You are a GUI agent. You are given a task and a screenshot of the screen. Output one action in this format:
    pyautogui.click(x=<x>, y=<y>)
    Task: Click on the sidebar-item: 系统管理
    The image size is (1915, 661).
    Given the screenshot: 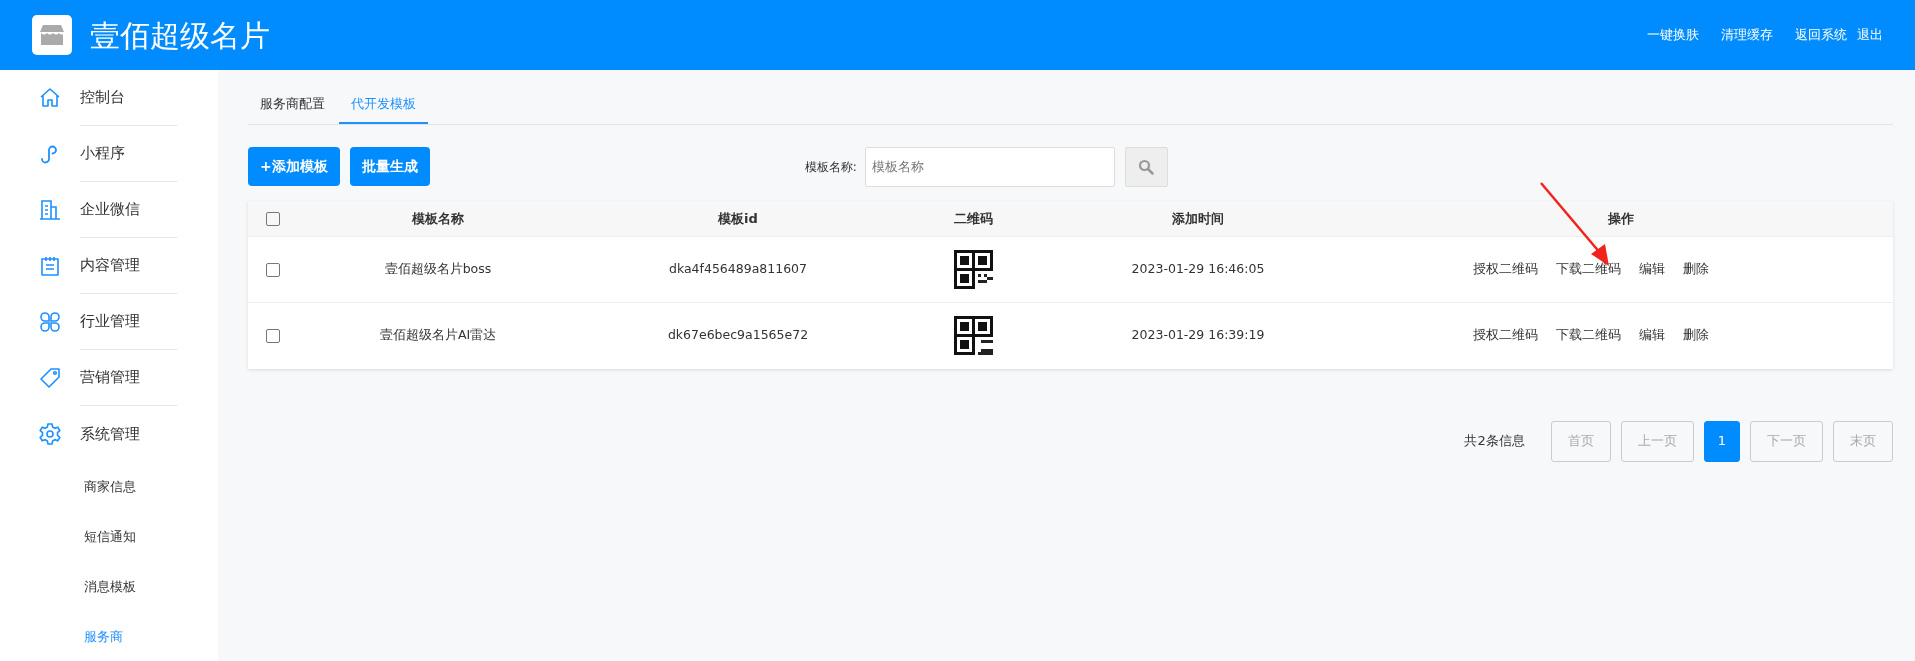 What is the action you would take?
    pyautogui.click(x=128, y=434)
    